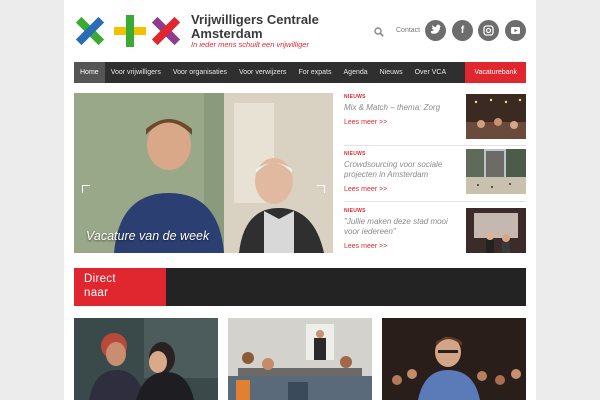 The height and width of the screenshot is (400, 600). What do you see at coordinates (515, 30) in the screenshot?
I see `youtube-icon` at bounding box center [515, 30].